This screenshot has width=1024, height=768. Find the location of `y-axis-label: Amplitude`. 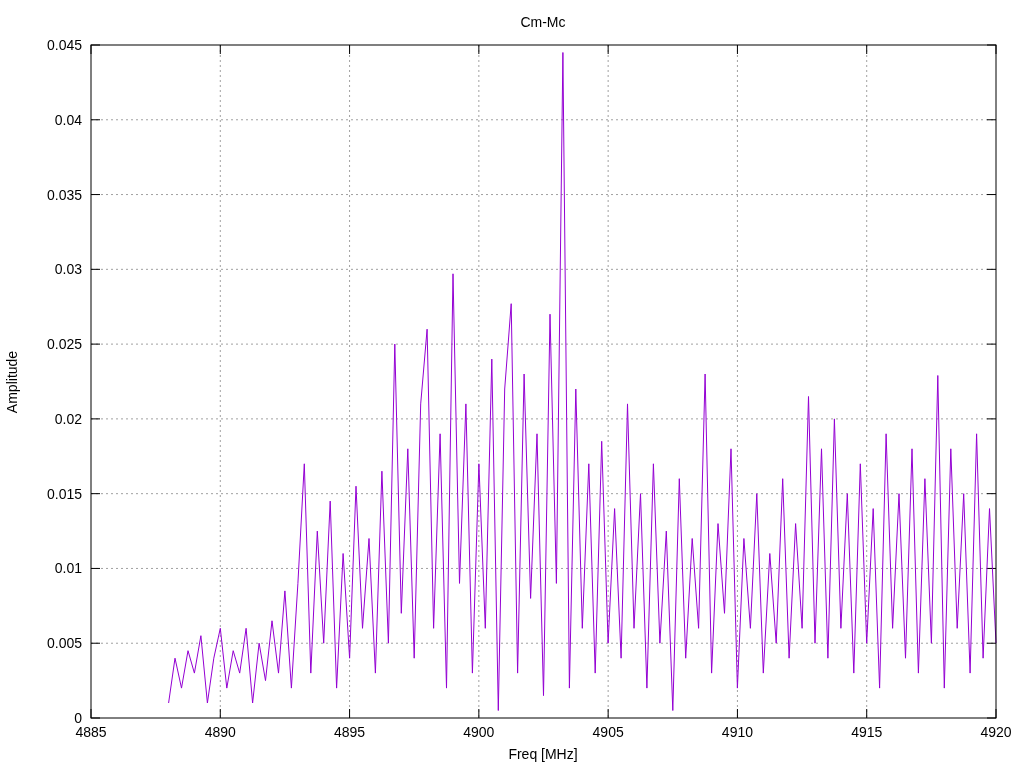

y-axis-label: Amplitude is located at coordinates (12, 382).